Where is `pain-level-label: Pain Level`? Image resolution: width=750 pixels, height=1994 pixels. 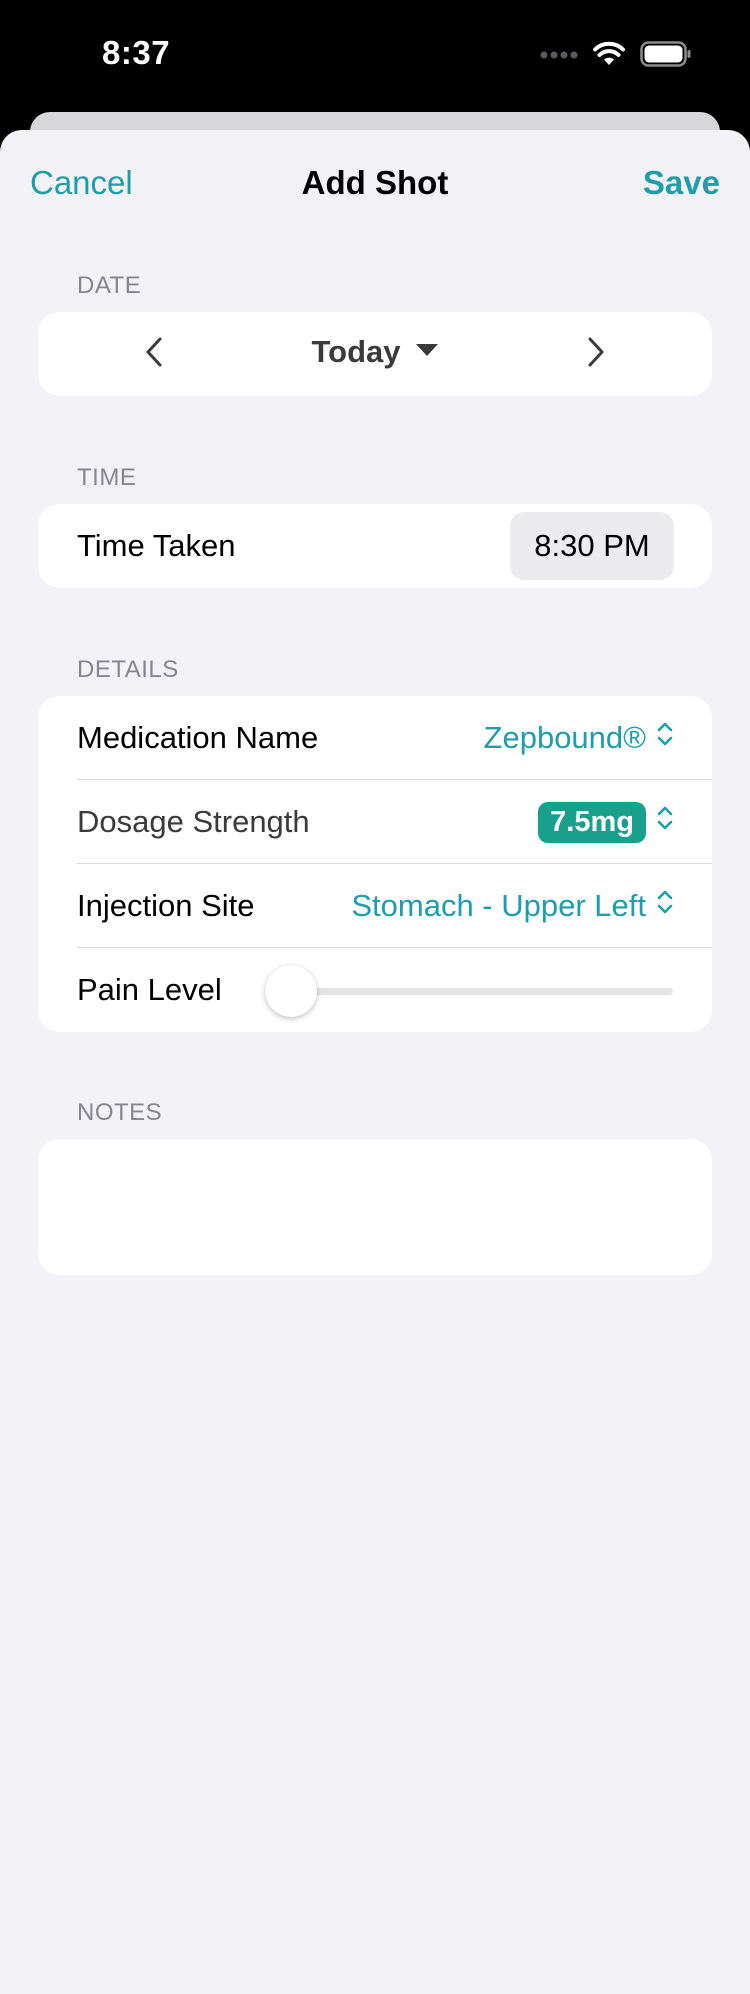
pain-level-label: Pain Level is located at coordinates (149, 989).